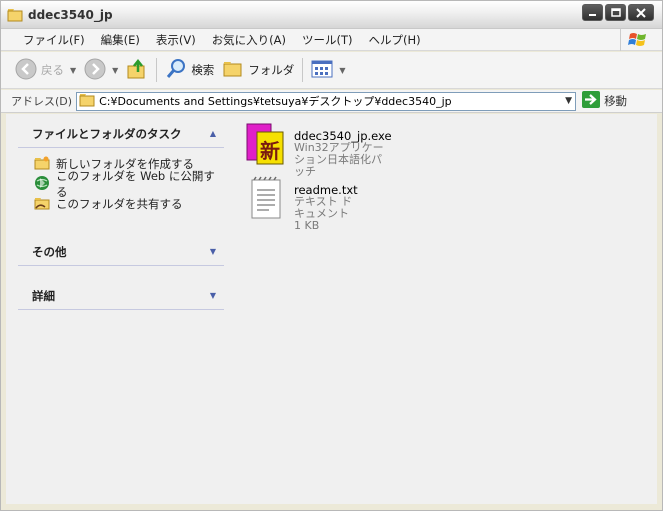 The width and height of the screenshot is (663, 511). I want to click on details-panel-header: 詳細 ▼, so click(121, 296).